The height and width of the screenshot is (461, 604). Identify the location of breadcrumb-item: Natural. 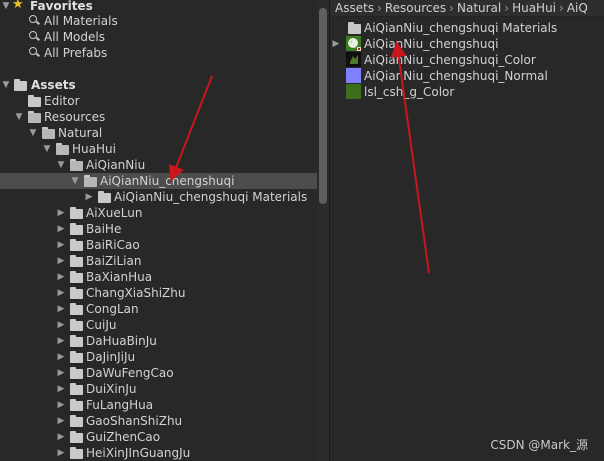
(479, 8).